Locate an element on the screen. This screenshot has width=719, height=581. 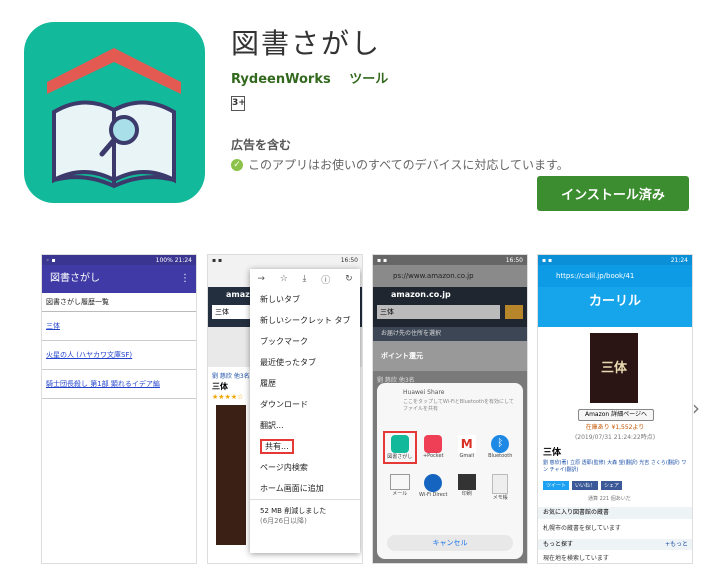
book-cover: 三体 is located at coordinates (614, 368).